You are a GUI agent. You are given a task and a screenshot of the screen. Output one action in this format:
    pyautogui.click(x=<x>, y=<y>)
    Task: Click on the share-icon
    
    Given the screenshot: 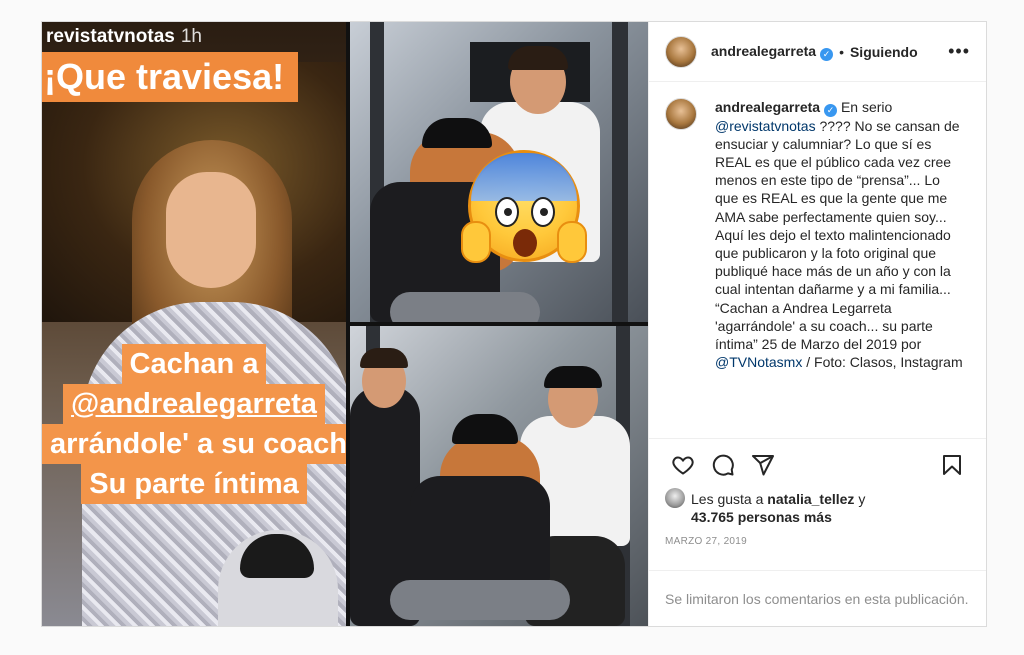 What is the action you would take?
    pyautogui.click(x=763, y=465)
    